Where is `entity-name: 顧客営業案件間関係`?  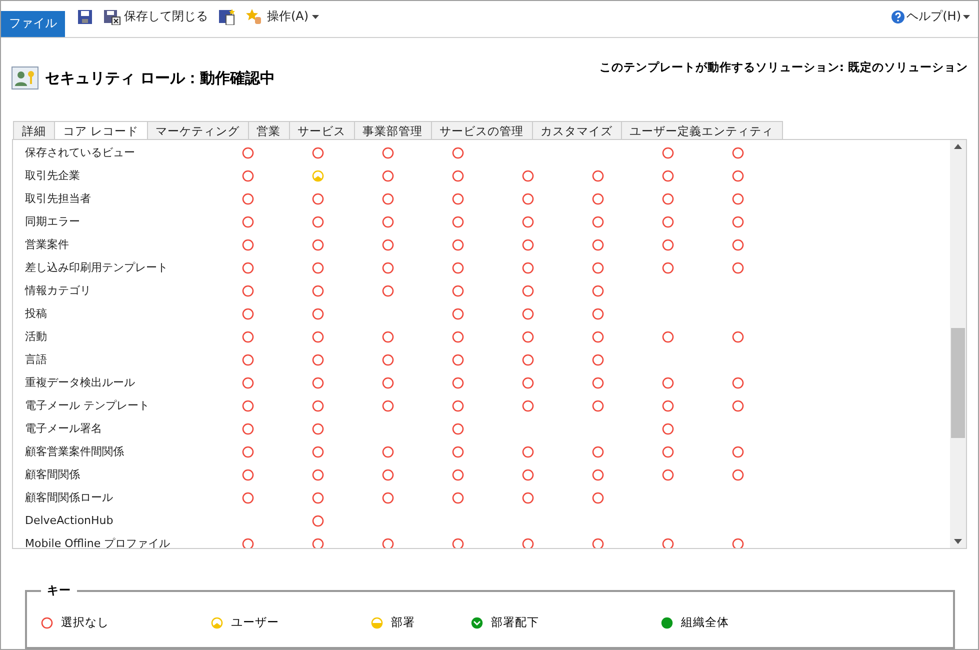
entity-name: 顧客営業案件間関係 is located at coordinates (74, 451).